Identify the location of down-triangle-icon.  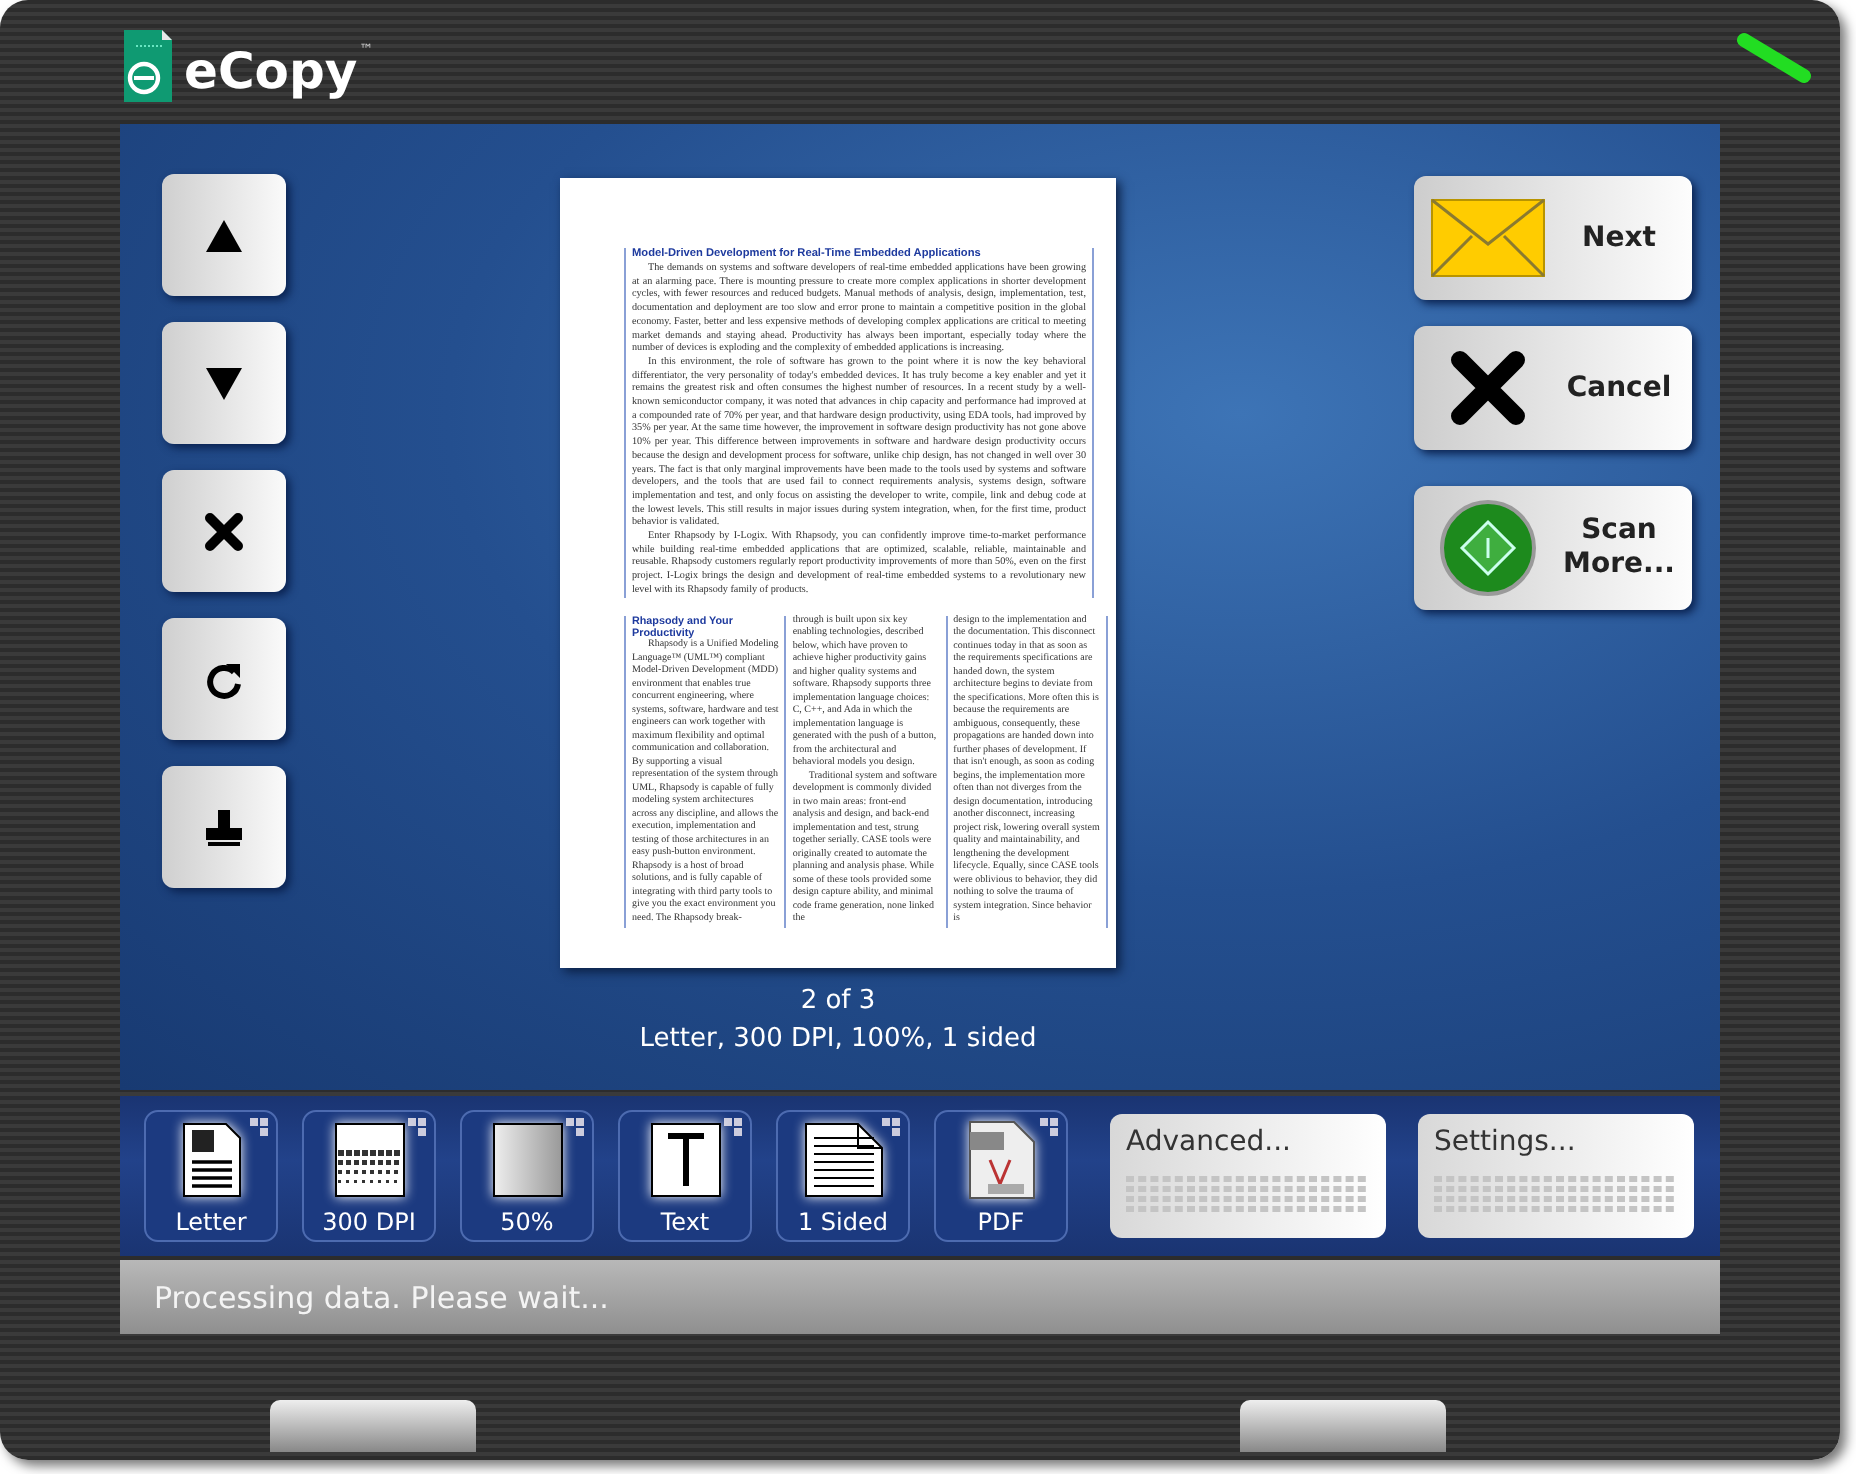
(224, 383).